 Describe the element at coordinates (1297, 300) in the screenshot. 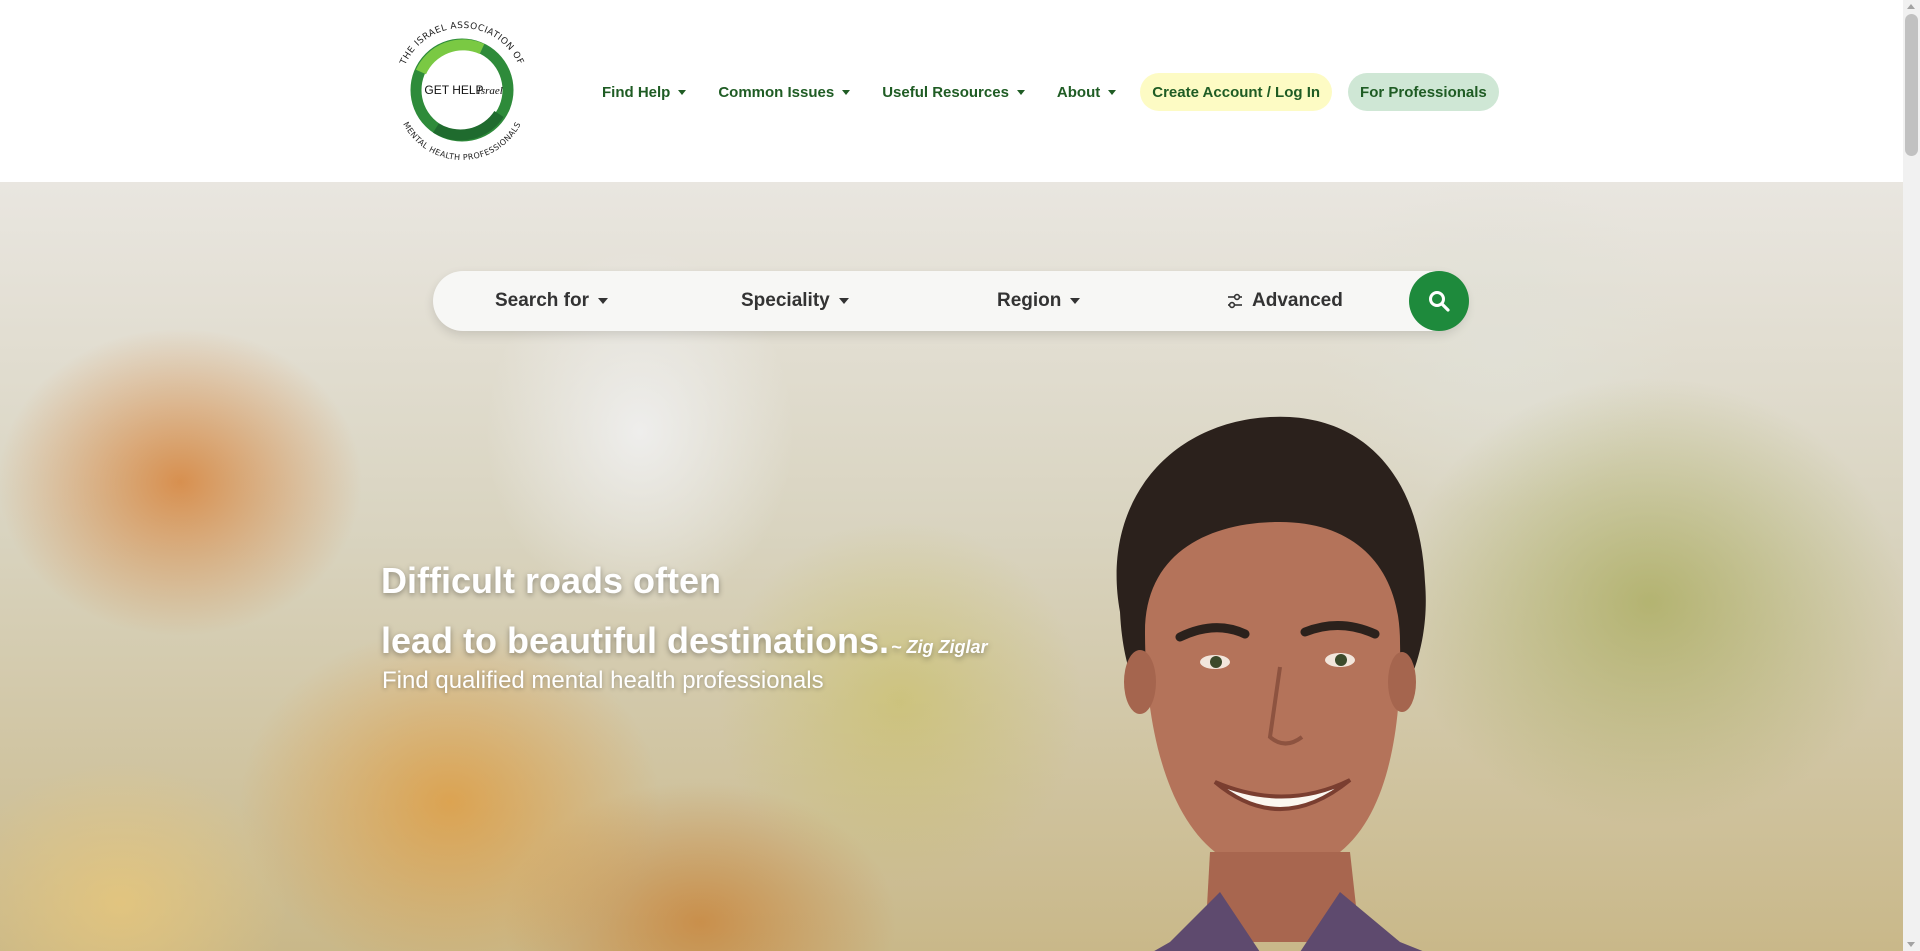

I see `advanced-label: Advanced` at that location.